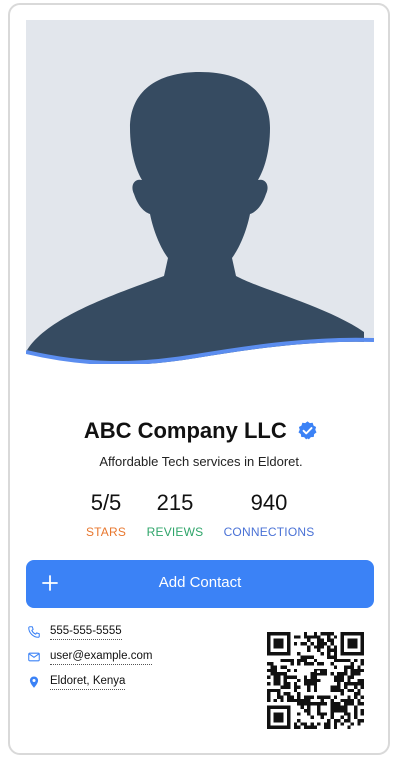  Describe the element at coordinates (201, 461) in the screenshot. I see `profile-tagline: Affordable Tech services in Eldoret.` at that location.